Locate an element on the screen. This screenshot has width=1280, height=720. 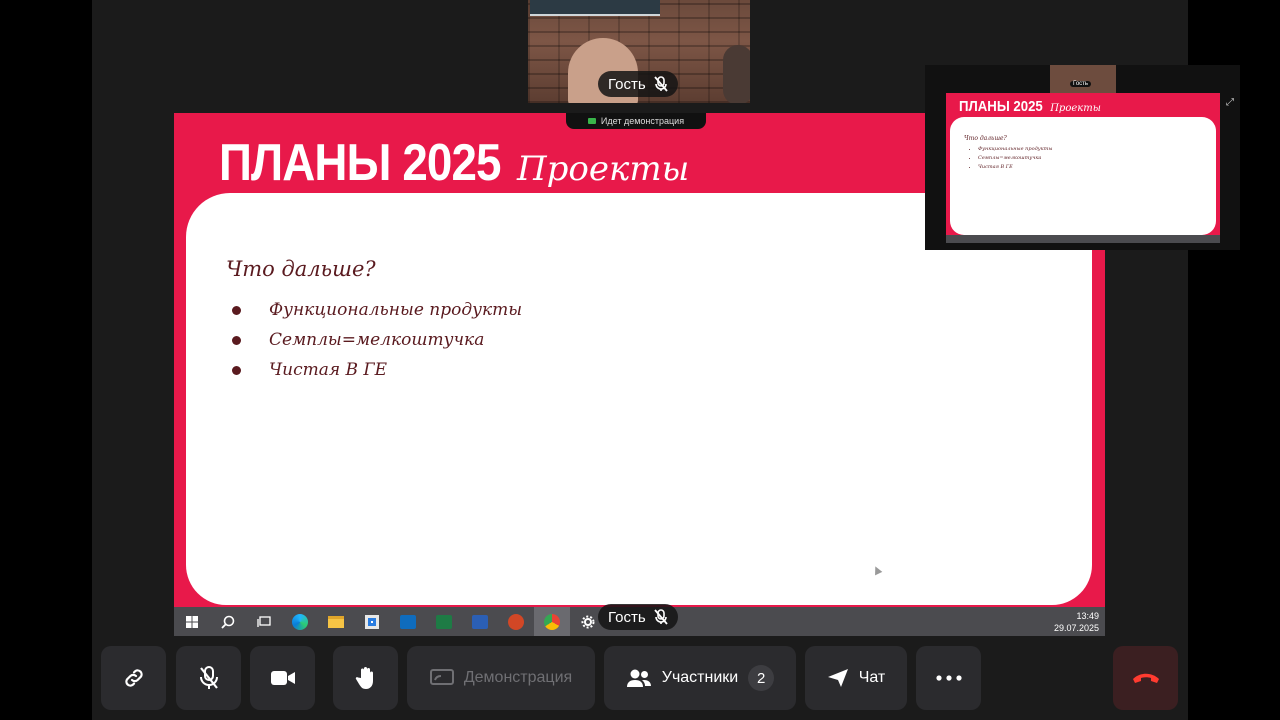
slide-title: ПЛАНЫ 2025 Проекты is located at coordinates (454, 163).